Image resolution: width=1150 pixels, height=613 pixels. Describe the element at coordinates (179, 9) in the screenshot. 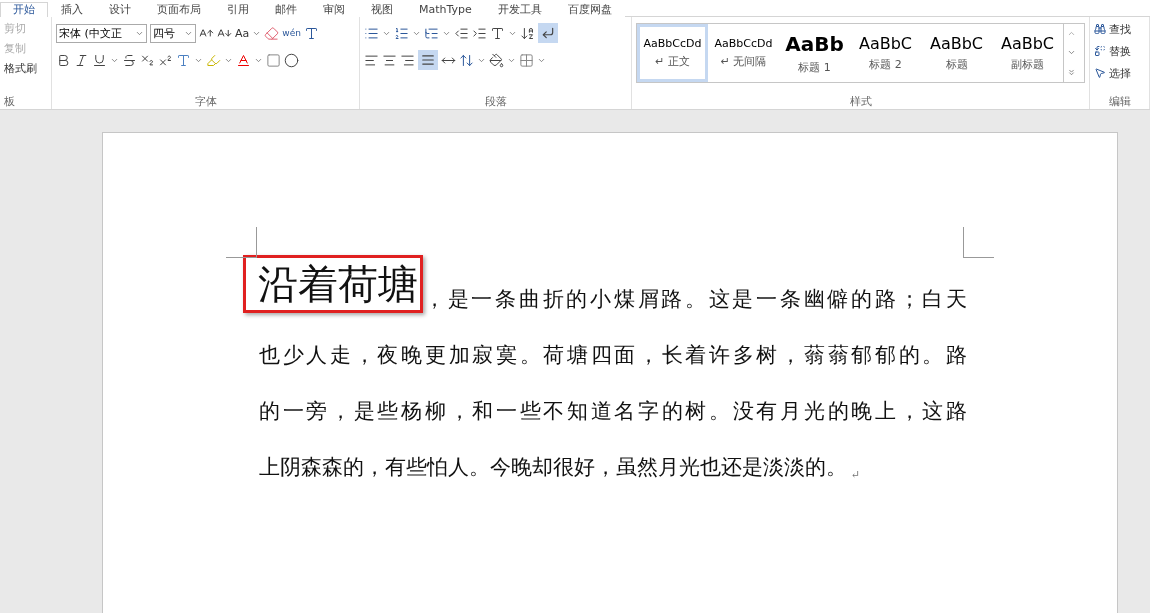

I see `ribbon-tab: 页面布局` at that location.